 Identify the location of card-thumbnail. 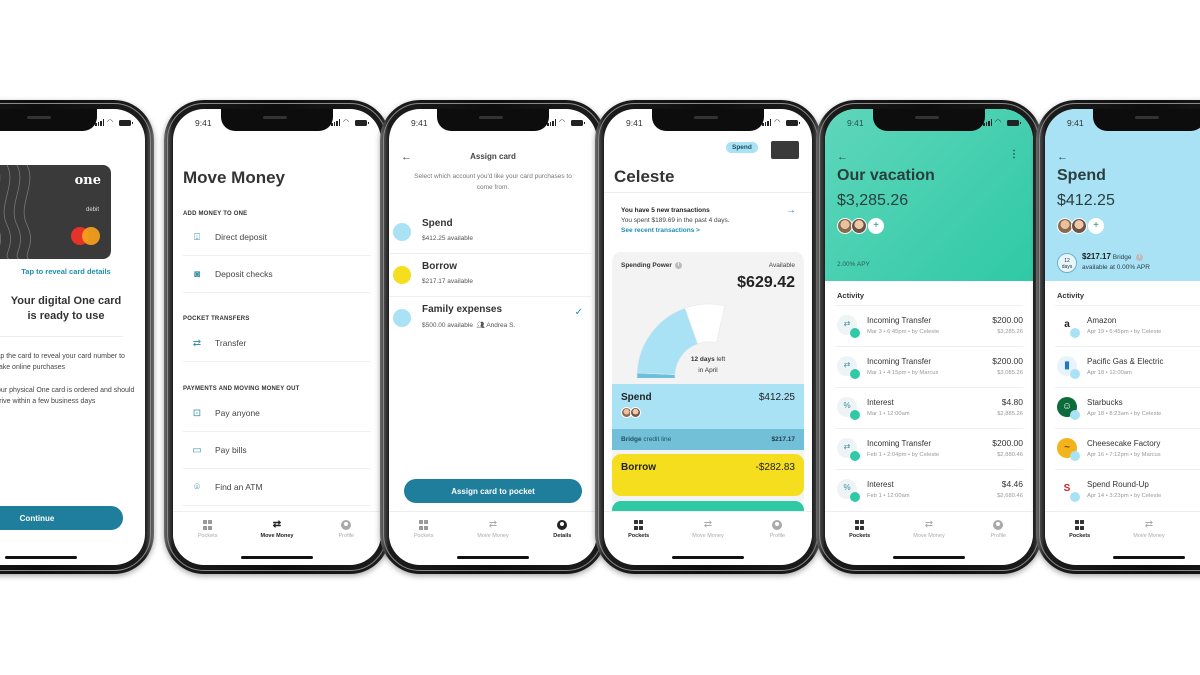
(785, 150).